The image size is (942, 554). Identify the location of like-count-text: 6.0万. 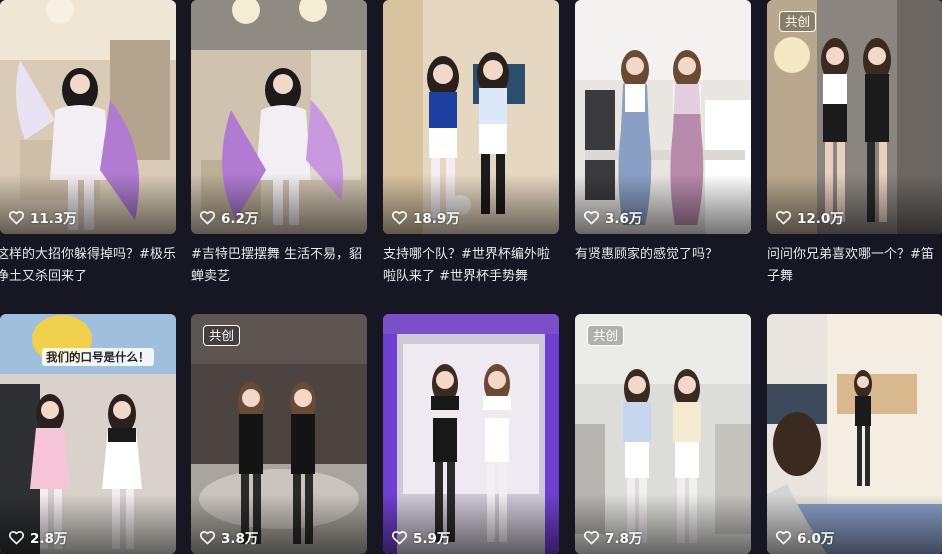
(816, 539).